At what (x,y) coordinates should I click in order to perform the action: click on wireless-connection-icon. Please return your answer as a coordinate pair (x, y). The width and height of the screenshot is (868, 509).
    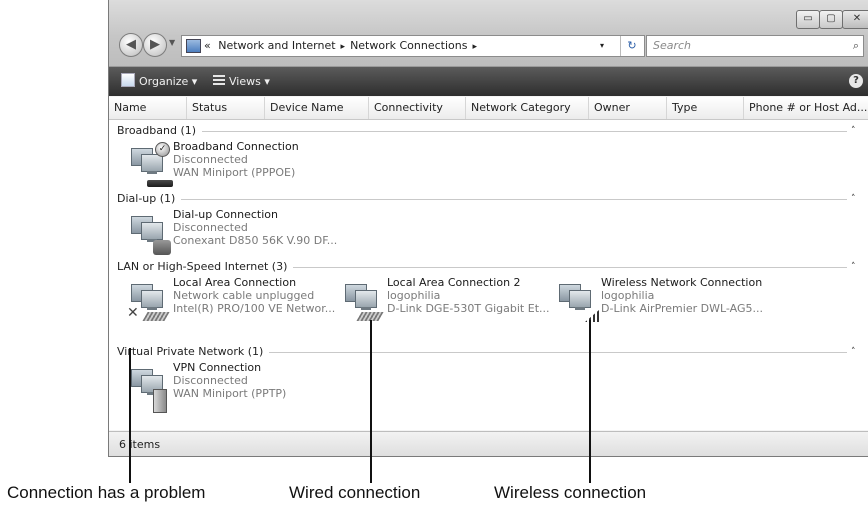
    Looking at the image, I should click on (577, 302).